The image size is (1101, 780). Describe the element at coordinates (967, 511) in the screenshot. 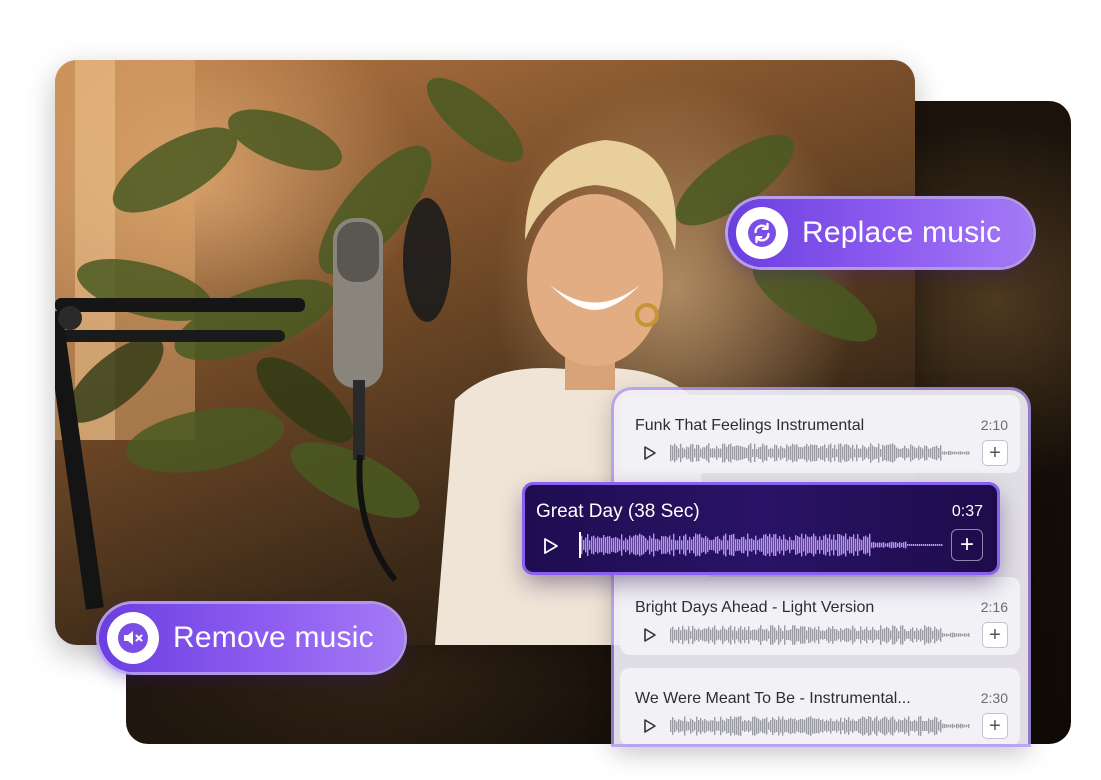

I see `track-duration: 0:37` at that location.